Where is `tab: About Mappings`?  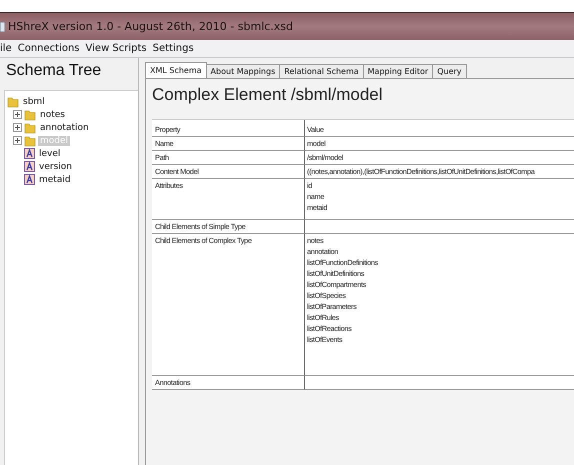
tab: About Mappings is located at coordinates (243, 71).